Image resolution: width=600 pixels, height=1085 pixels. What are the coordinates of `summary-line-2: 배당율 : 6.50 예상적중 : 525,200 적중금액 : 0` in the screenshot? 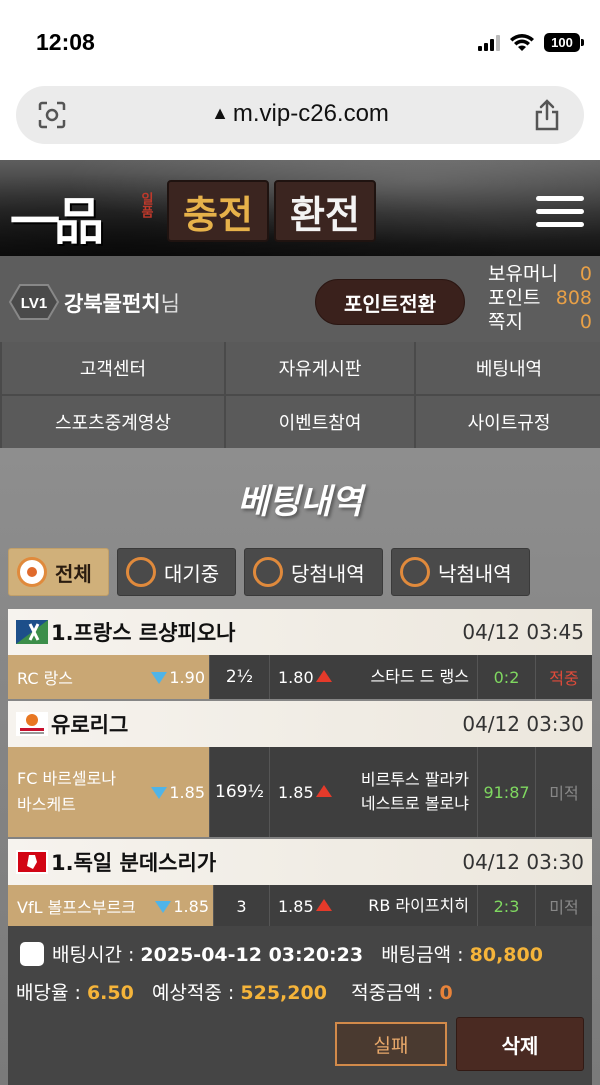 It's located at (234, 993).